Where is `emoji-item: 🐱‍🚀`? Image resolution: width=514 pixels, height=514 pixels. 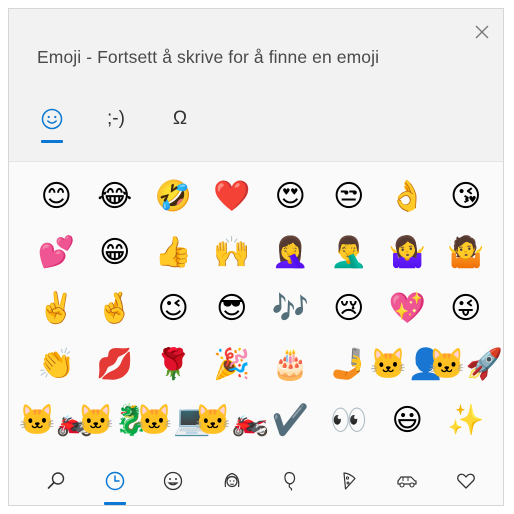 emoji-item: 🐱‍🚀 is located at coordinates (465, 365).